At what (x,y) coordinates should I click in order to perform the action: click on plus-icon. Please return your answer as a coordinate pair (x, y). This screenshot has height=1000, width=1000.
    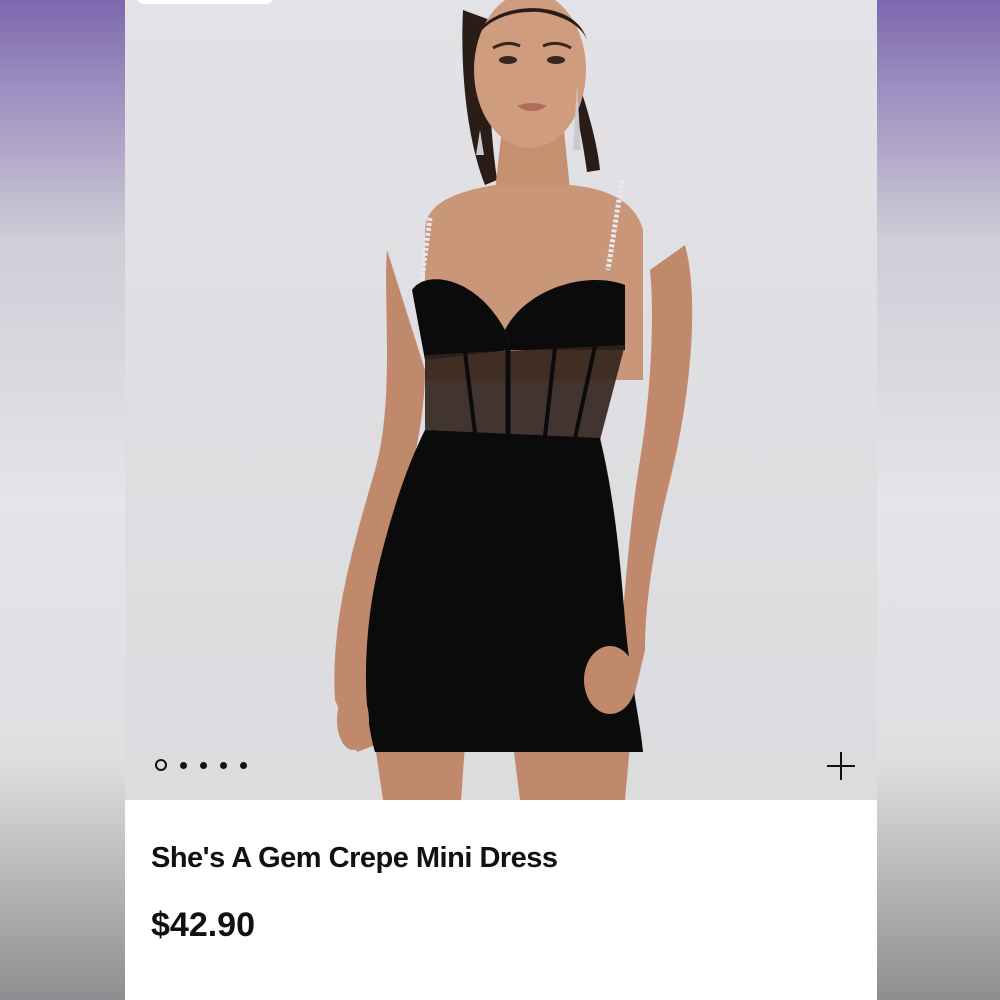
    Looking at the image, I should click on (841, 766).